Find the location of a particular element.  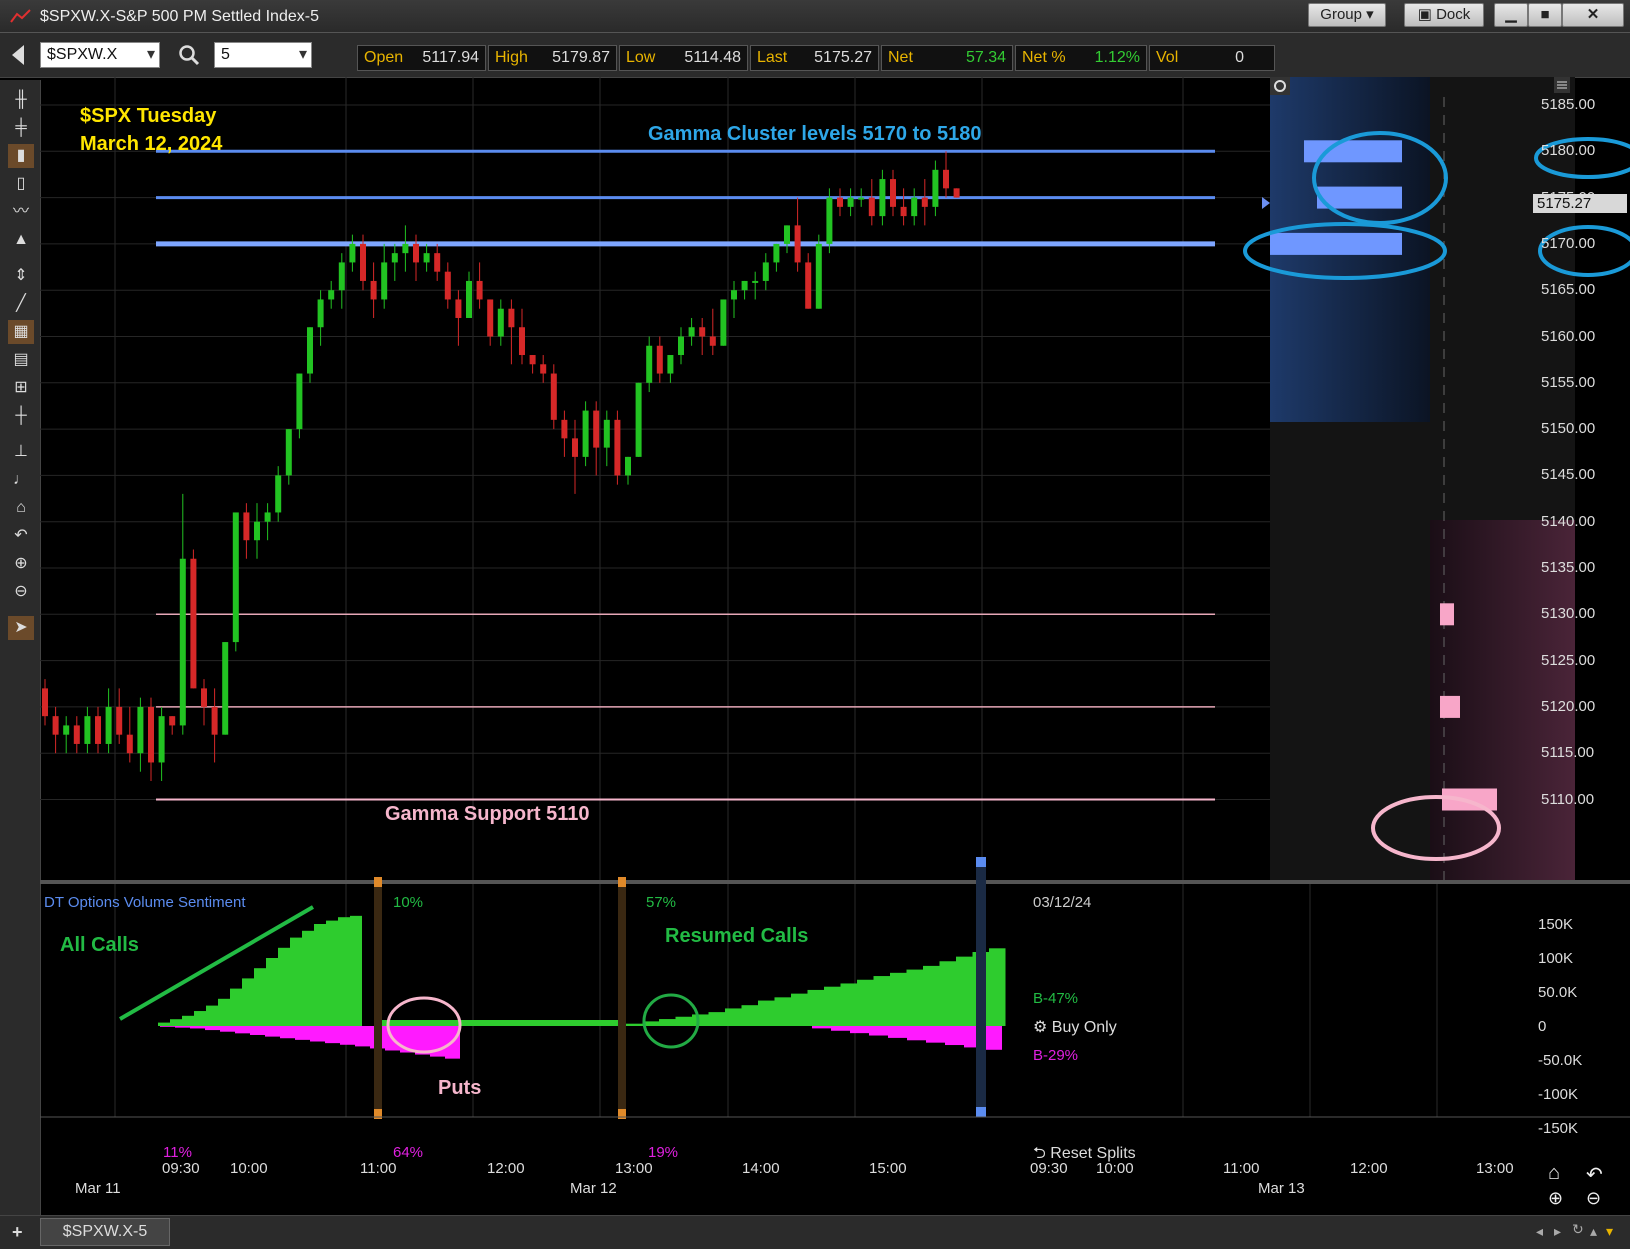

profile-gear-icon is located at coordinates (1280, 86).